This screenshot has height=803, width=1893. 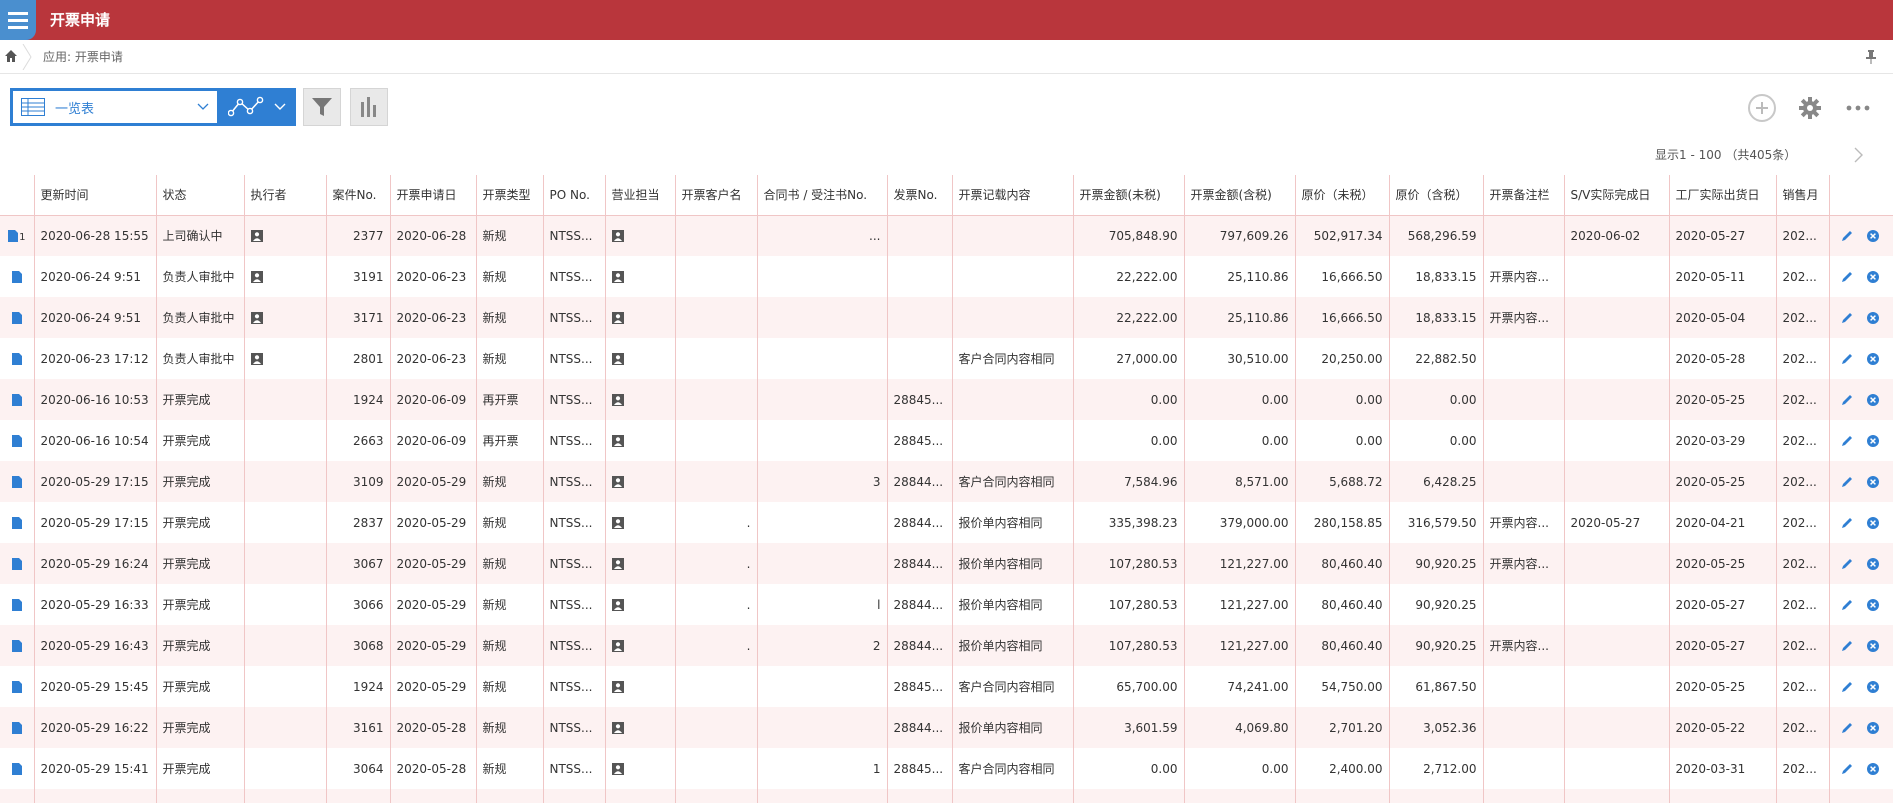 I want to click on column-header: 开票备注栏, so click(x=1524, y=195).